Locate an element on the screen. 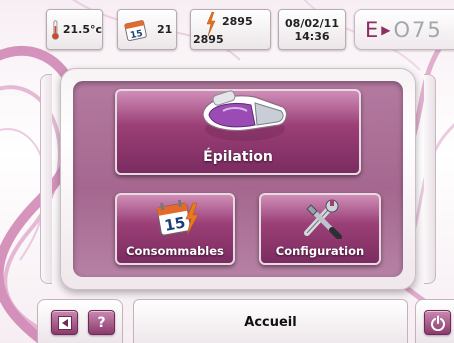 This screenshot has width=454, height=343. screen-title: Accueil is located at coordinates (270, 322).